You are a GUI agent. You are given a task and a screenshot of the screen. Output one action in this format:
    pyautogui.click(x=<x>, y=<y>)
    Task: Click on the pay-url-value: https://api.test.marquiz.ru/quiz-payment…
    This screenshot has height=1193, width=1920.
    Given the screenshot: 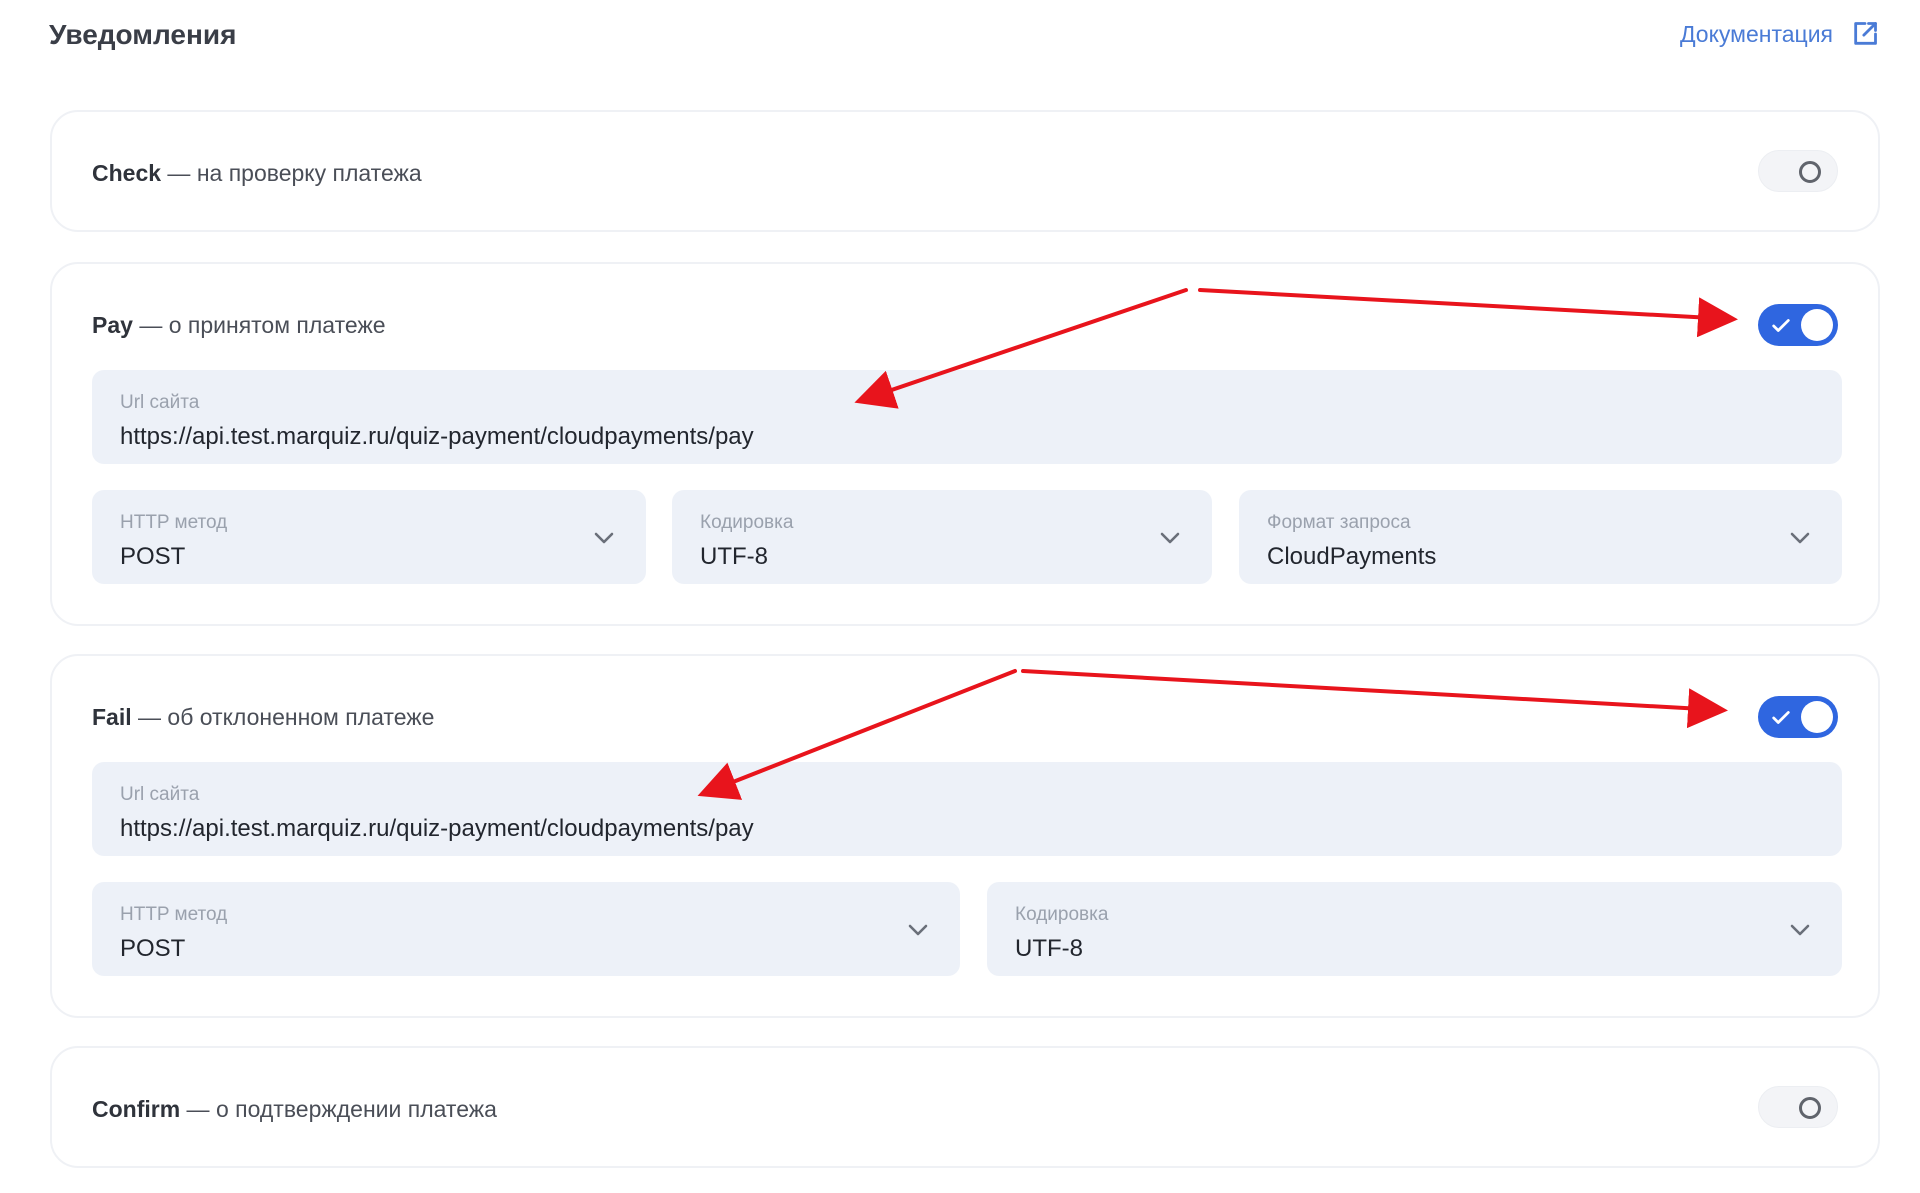 What is the action you would take?
    pyautogui.click(x=437, y=436)
    